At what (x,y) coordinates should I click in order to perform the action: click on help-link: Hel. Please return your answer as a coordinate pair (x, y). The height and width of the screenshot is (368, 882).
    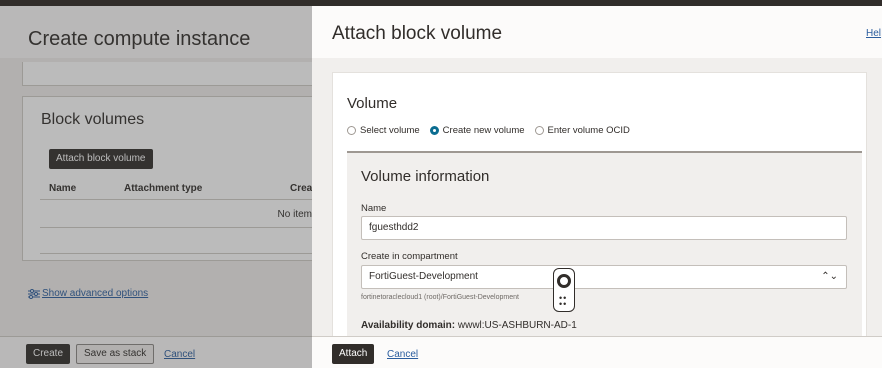
    Looking at the image, I should click on (873, 33).